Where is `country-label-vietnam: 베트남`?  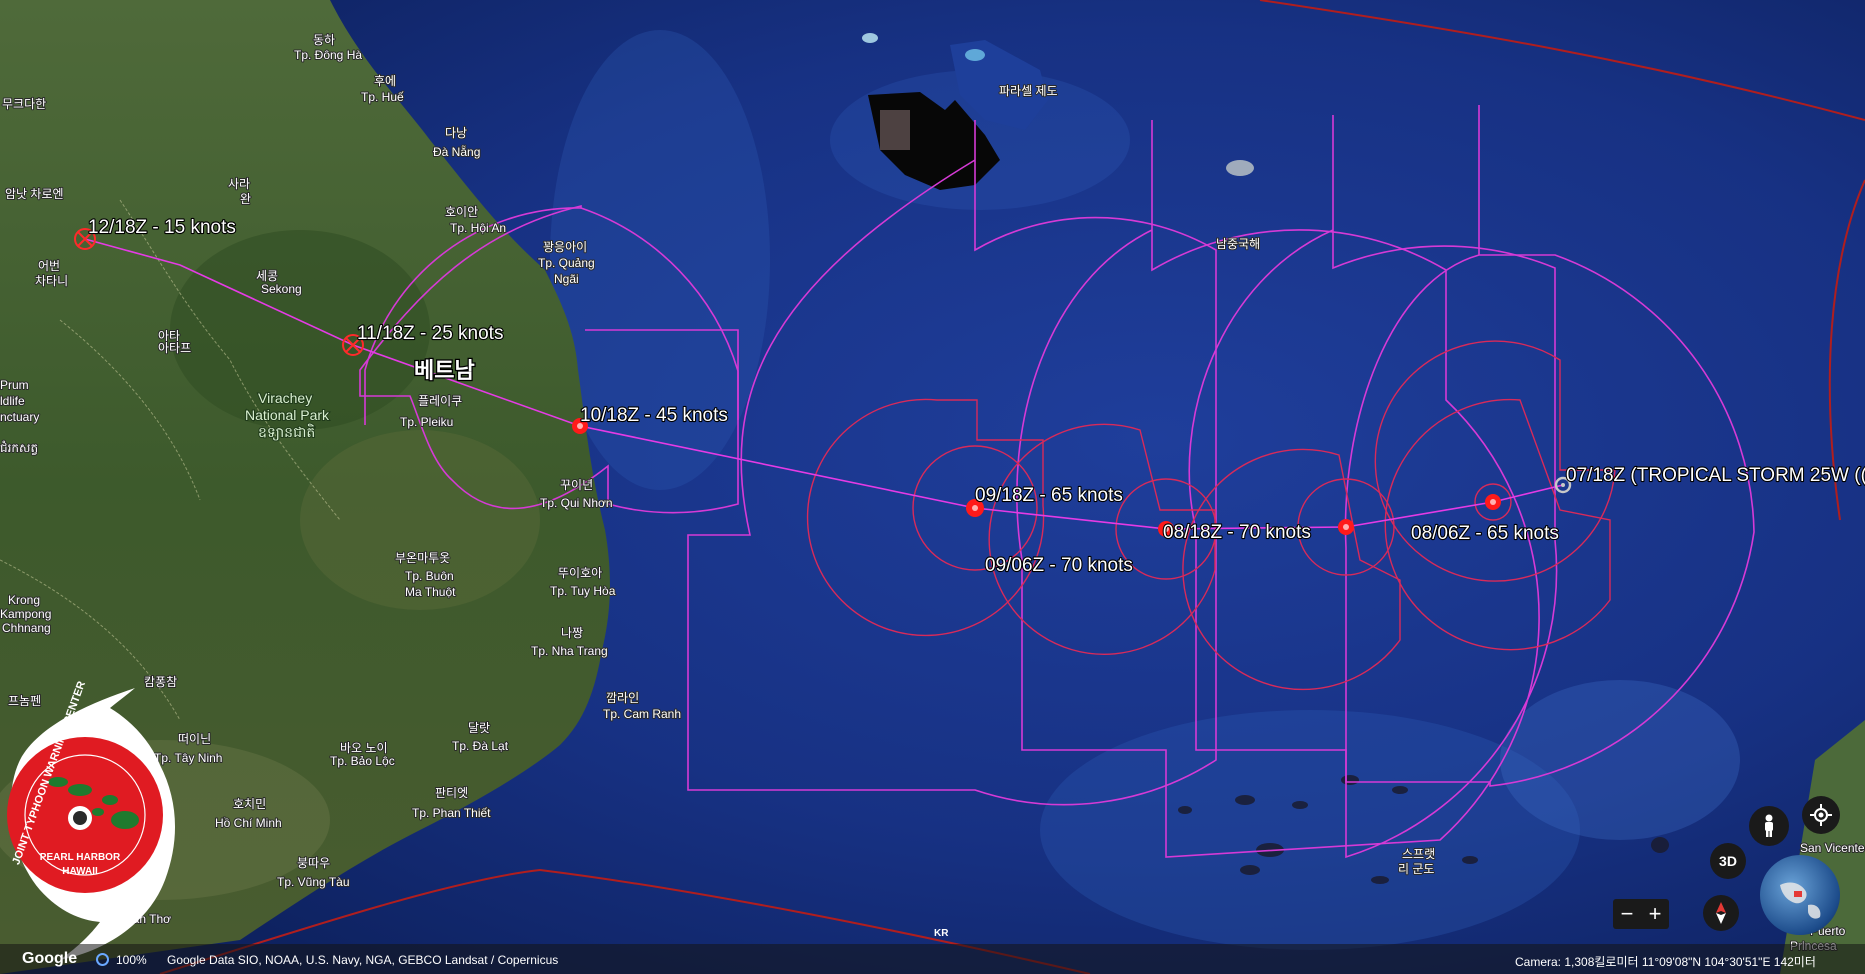
country-label-vietnam: 베트남 is located at coordinates (444, 371).